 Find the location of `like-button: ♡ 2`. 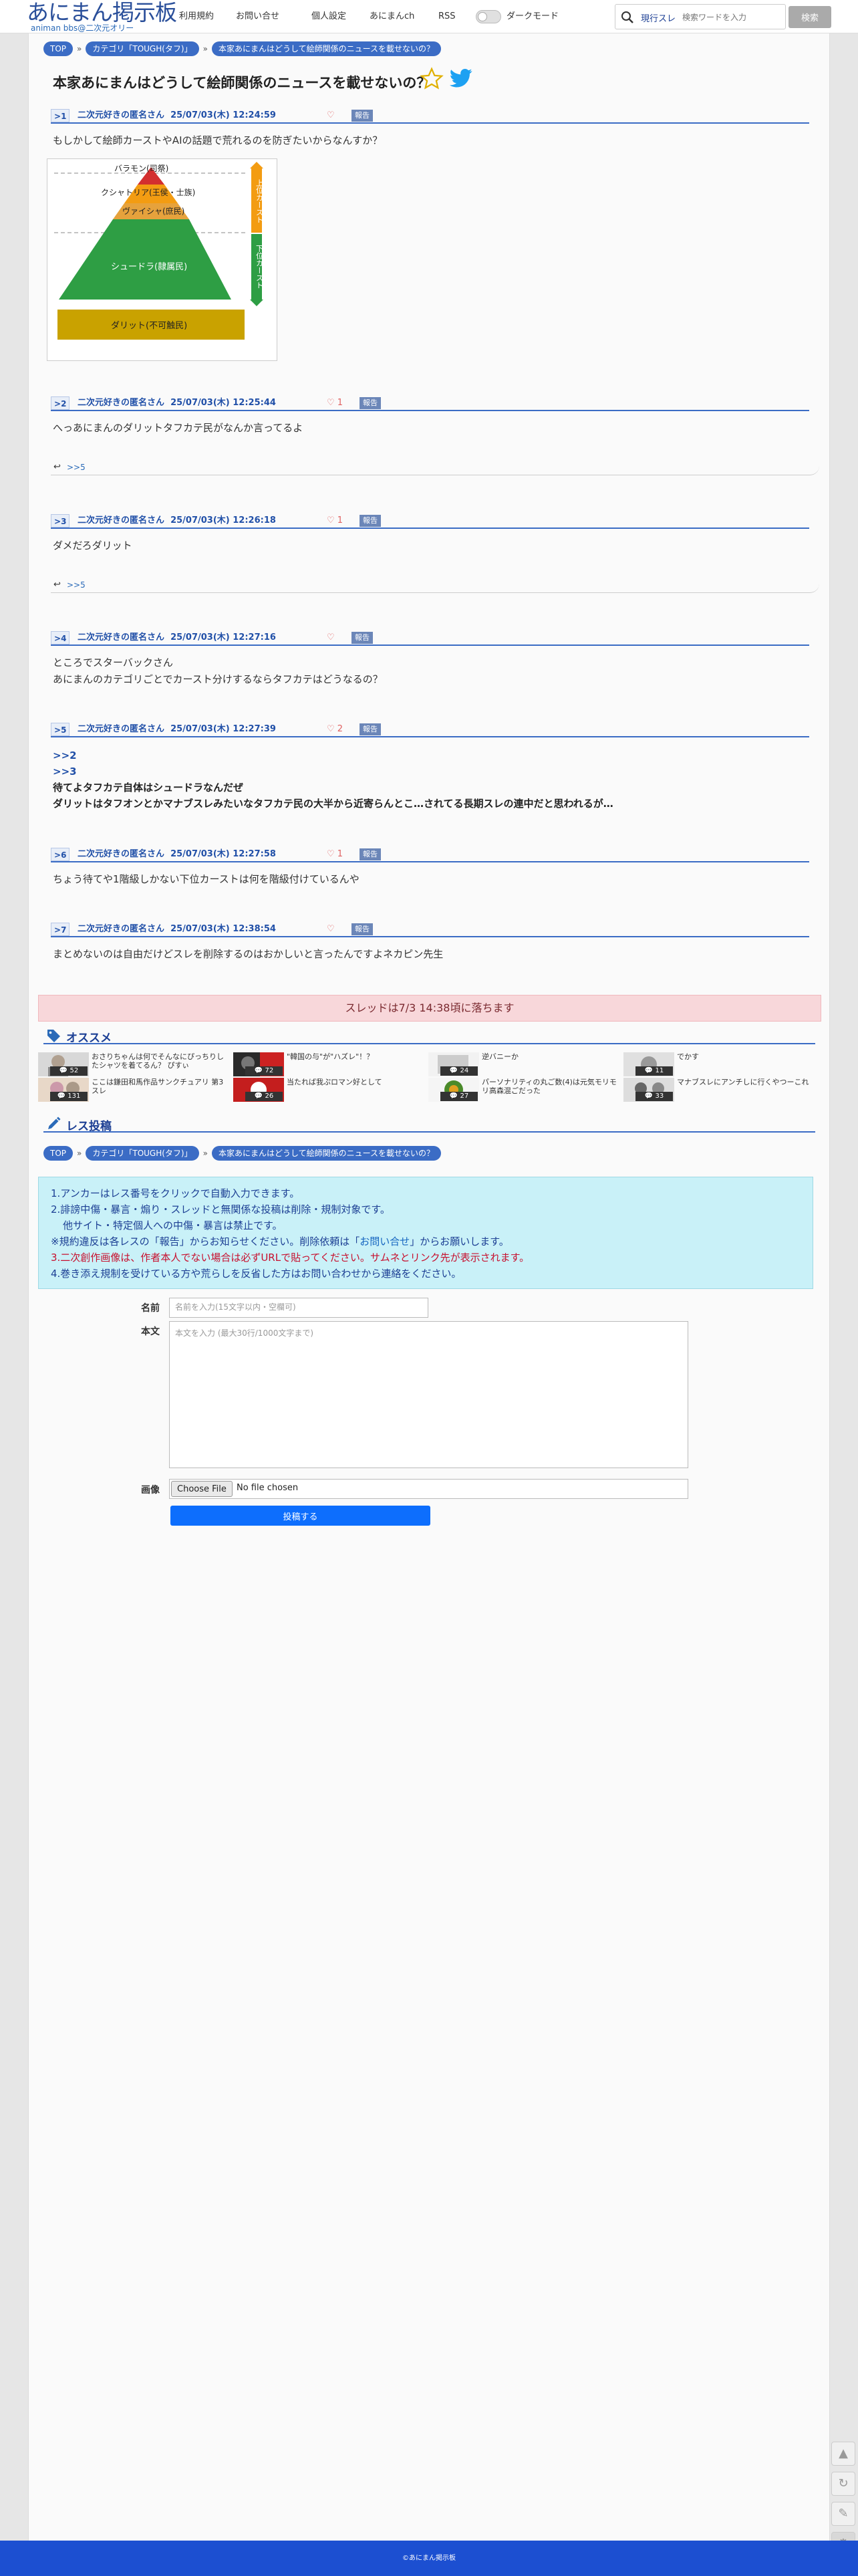

like-button: ♡ 2 is located at coordinates (335, 729).